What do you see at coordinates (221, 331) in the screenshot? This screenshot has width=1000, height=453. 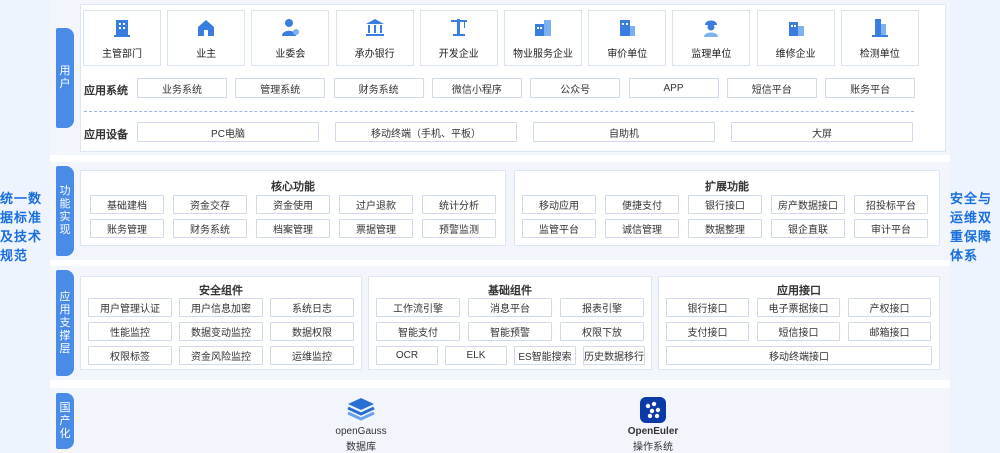 I see `security-component-chip: 数据变动监控` at bounding box center [221, 331].